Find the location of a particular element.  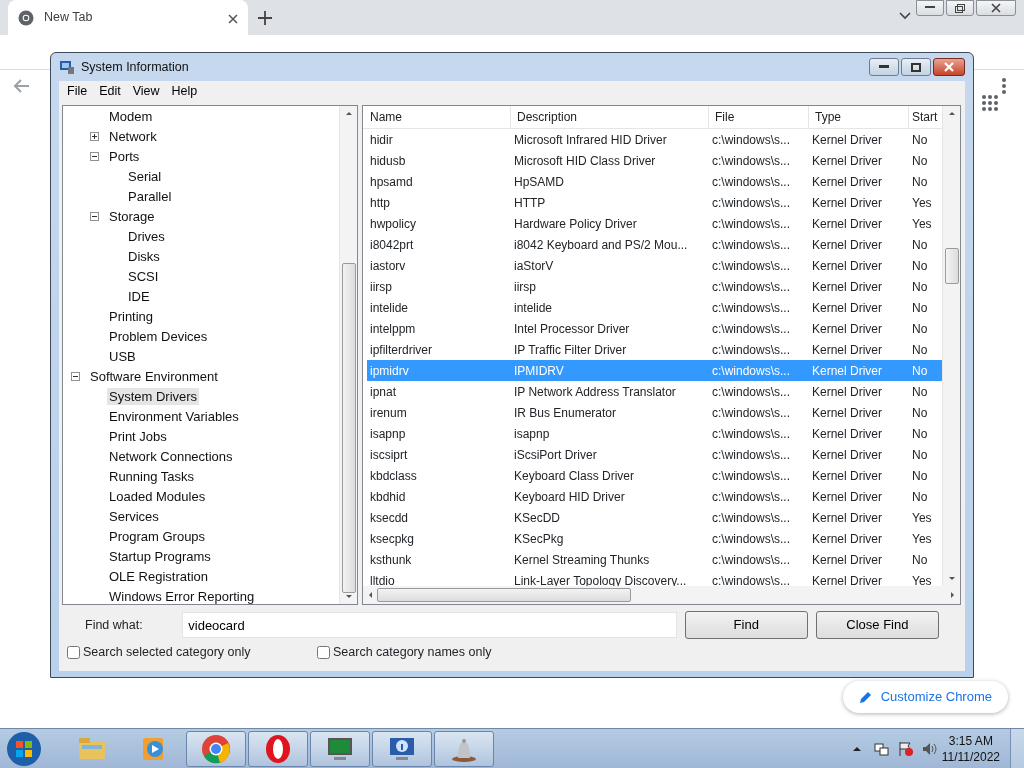

tree-item: Storage is located at coordinates (132, 216).